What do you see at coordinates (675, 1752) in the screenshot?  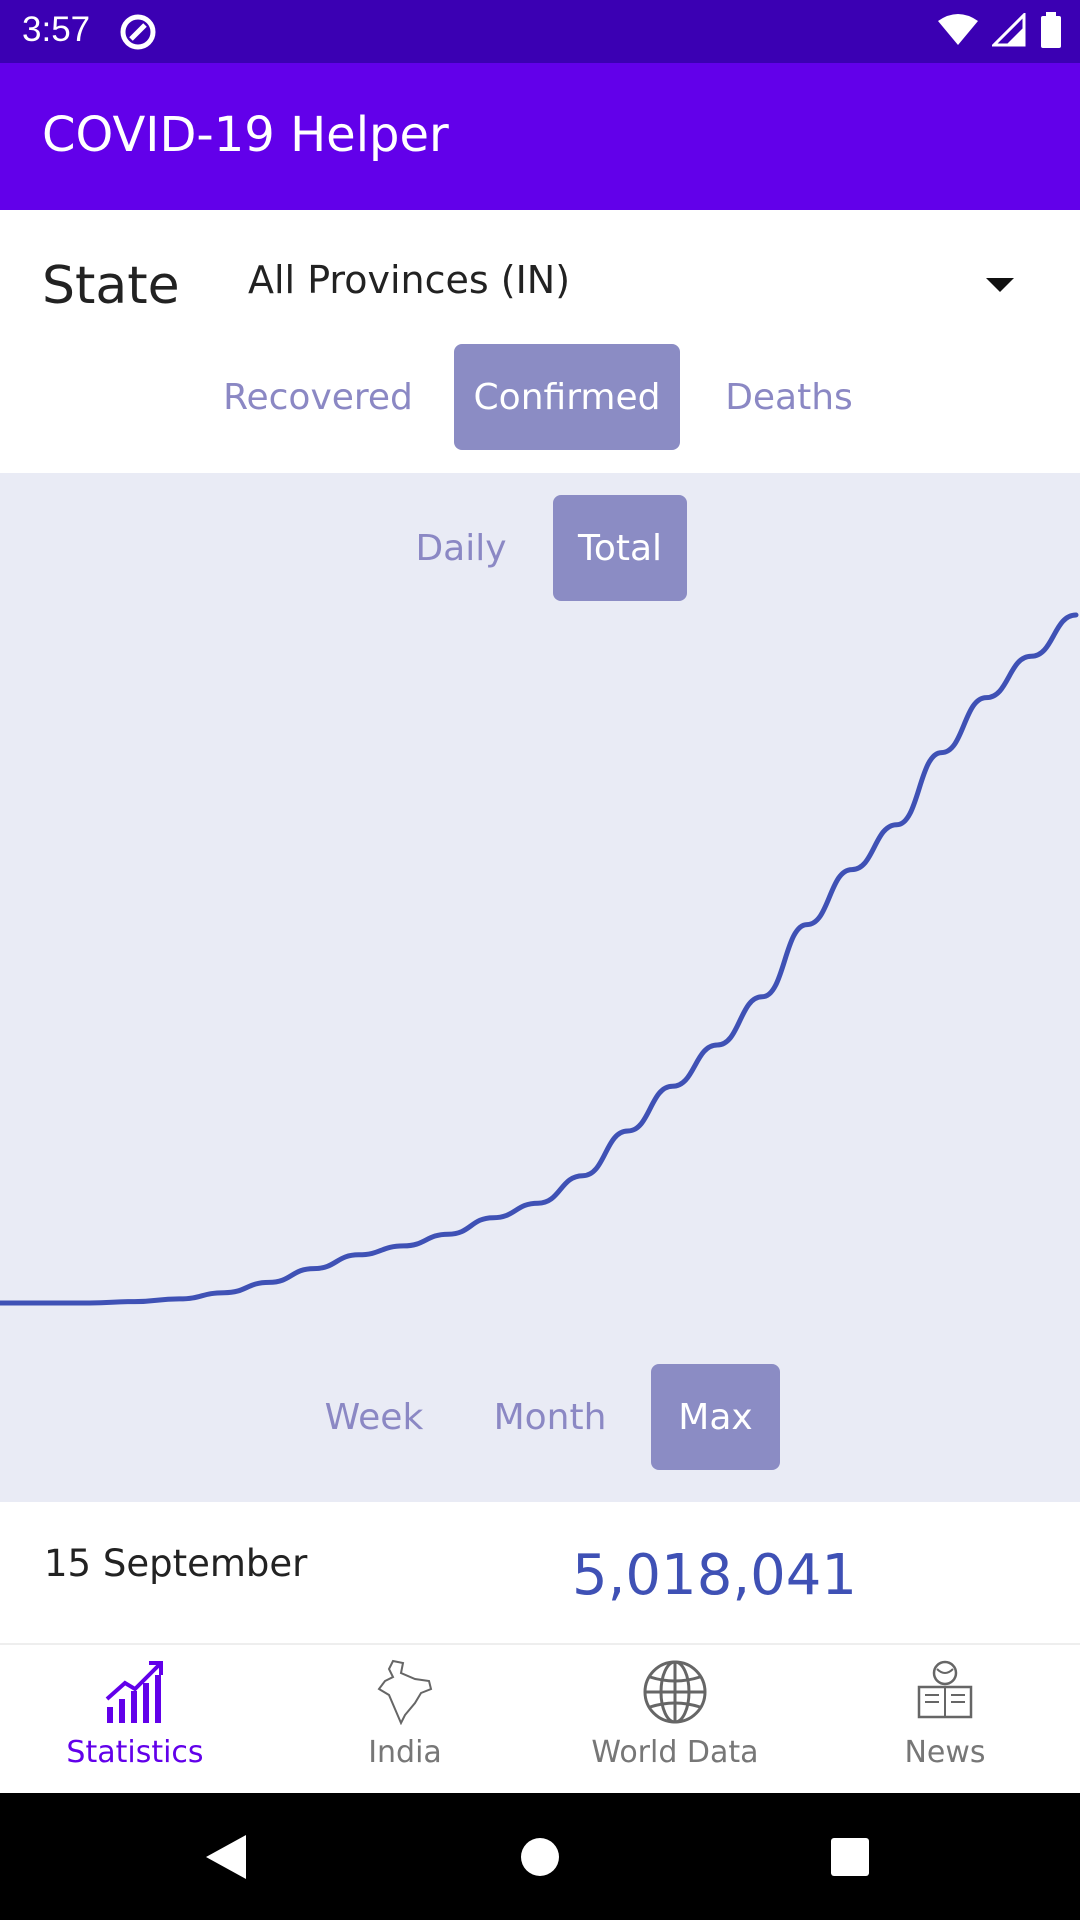 I see `nav-label-world-data: World Data` at bounding box center [675, 1752].